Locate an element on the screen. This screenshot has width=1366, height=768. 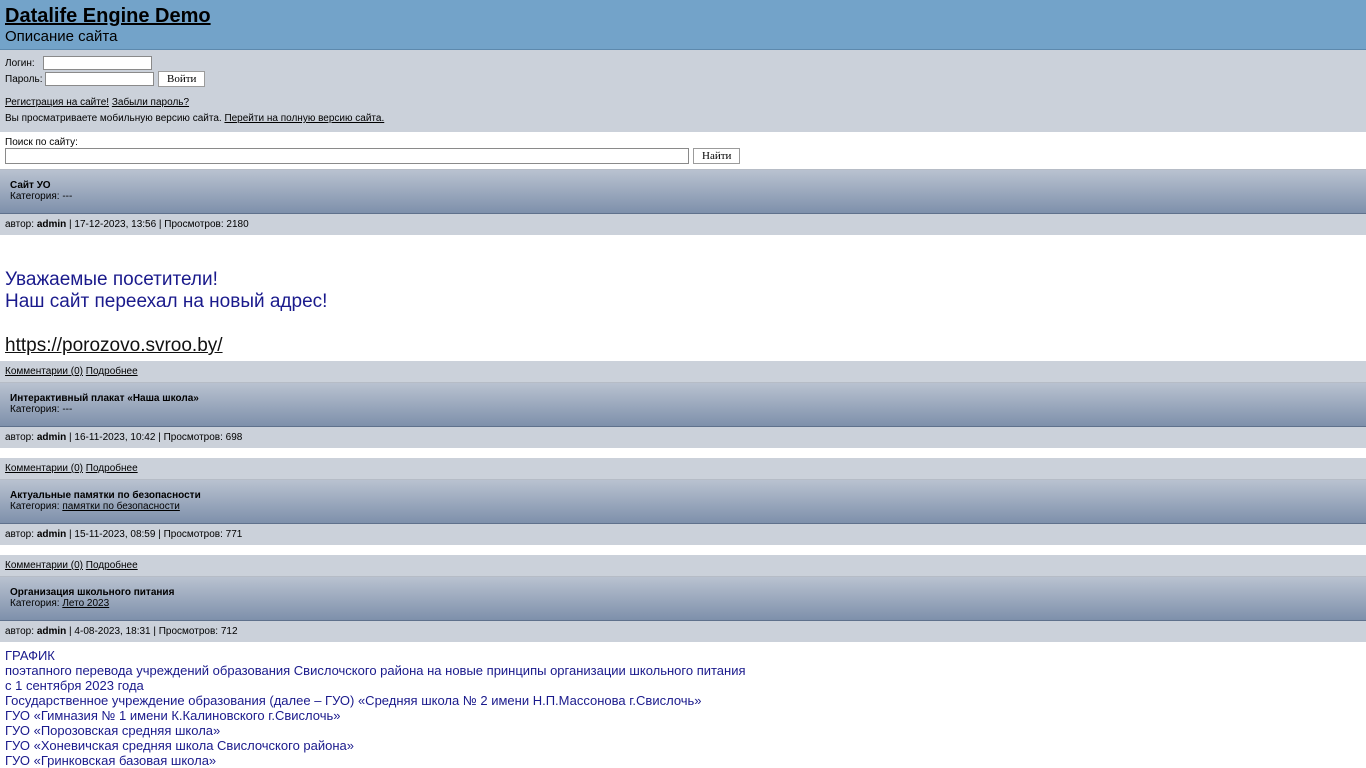
category-link: памятки по безопасности is located at coordinates (121, 506).